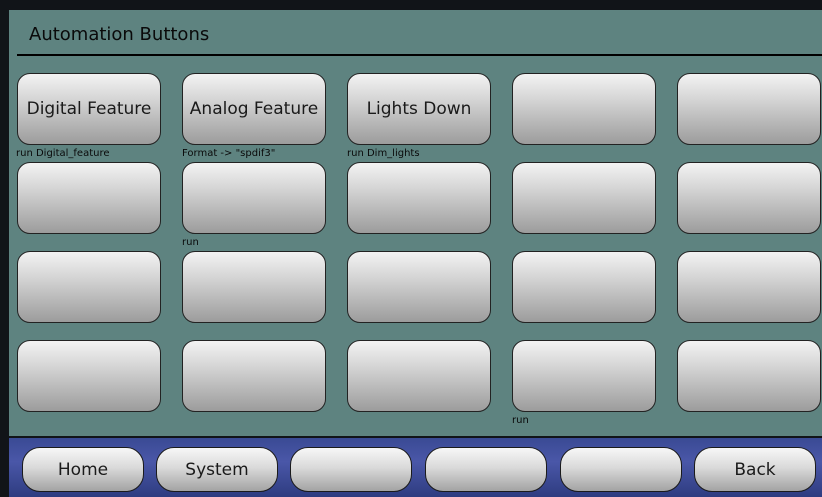  Describe the element at coordinates (89, 198) in the screenshot. I see `automation-button-r1c0` at that location.